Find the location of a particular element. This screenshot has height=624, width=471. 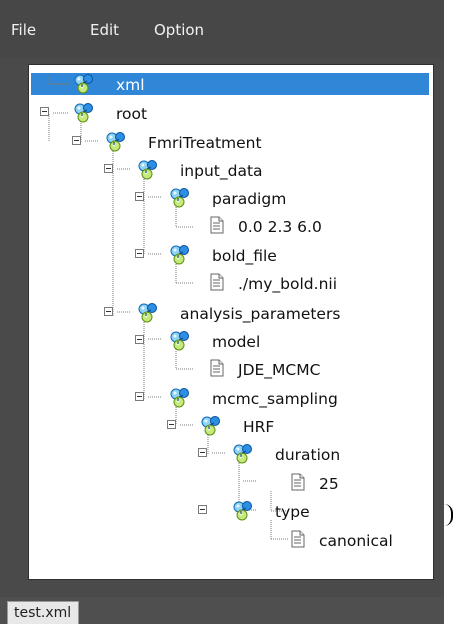

status-bar: test.xml is located at coordinates (222, 610).